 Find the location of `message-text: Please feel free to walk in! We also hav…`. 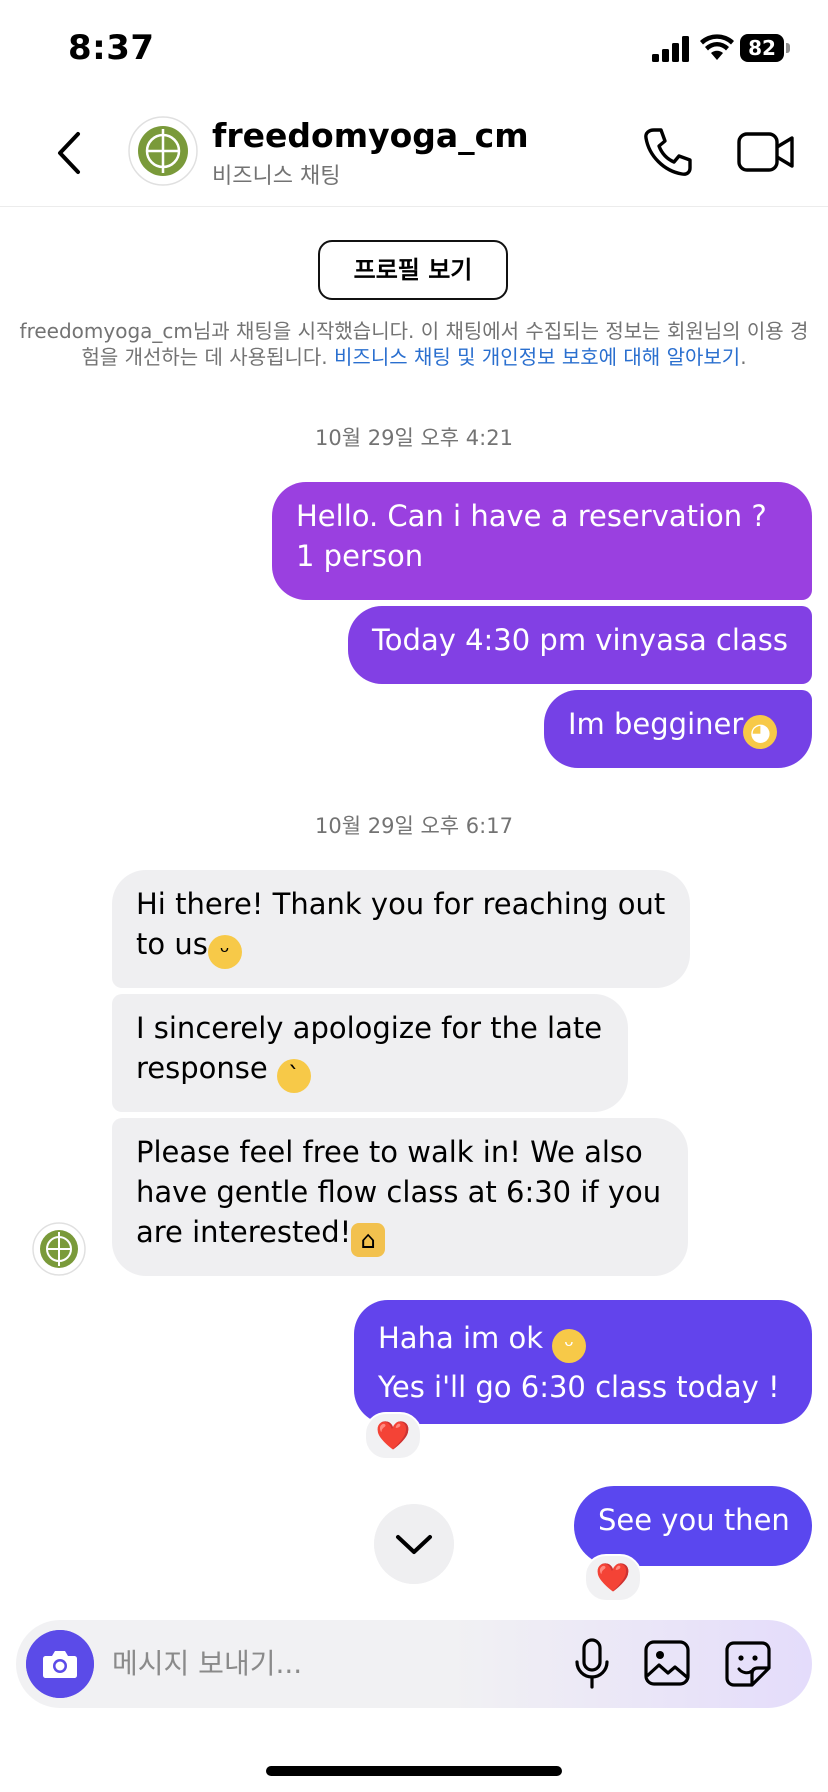

message-text: Please feel free to walk in! We also hav… is located at coordinates (399, 1192).